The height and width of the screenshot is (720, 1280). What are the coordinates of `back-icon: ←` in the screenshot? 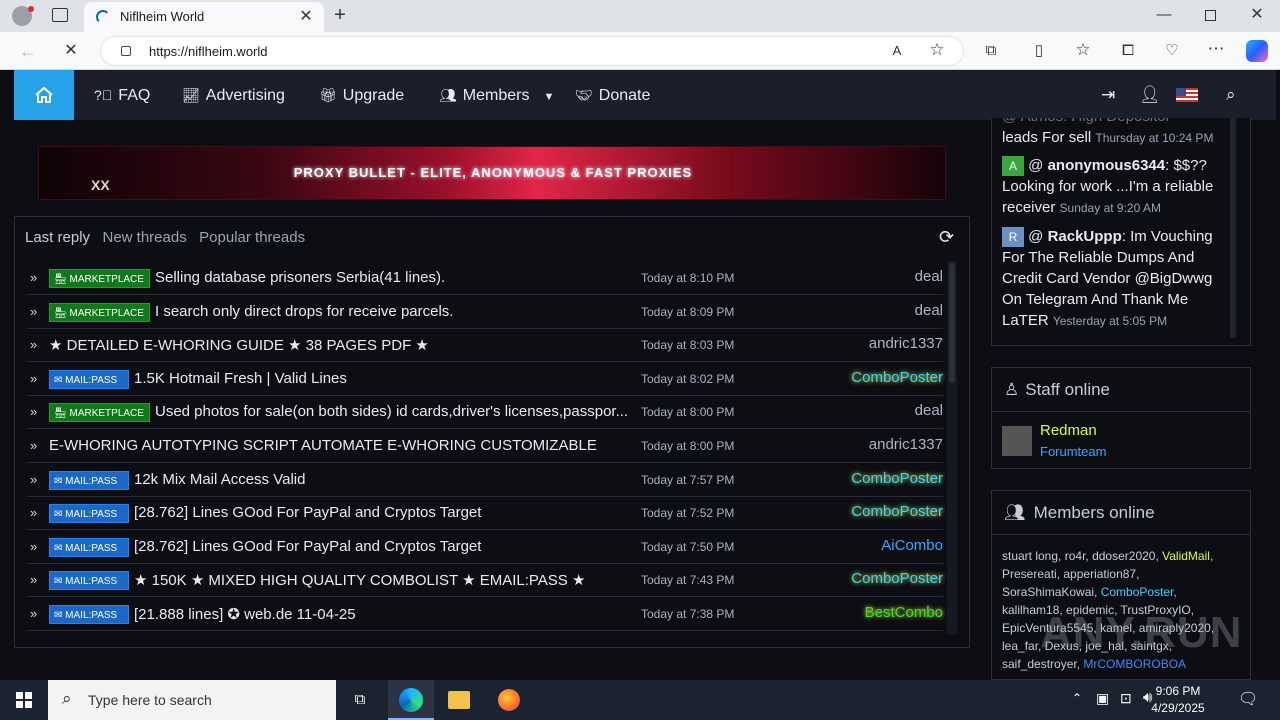 It's located at (28, 51).